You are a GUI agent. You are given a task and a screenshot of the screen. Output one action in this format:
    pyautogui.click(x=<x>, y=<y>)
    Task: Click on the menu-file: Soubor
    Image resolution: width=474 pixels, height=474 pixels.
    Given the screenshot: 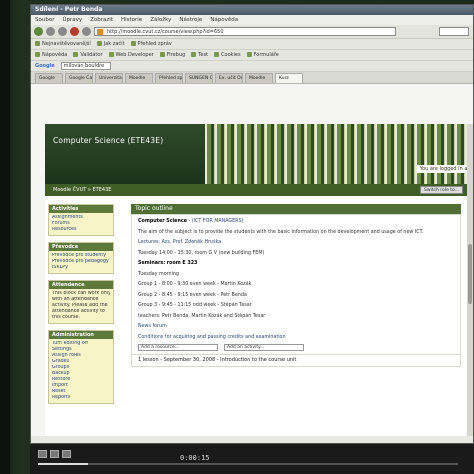 What is the action you would take?
    pyautogui.click(x=44, y=20)
    